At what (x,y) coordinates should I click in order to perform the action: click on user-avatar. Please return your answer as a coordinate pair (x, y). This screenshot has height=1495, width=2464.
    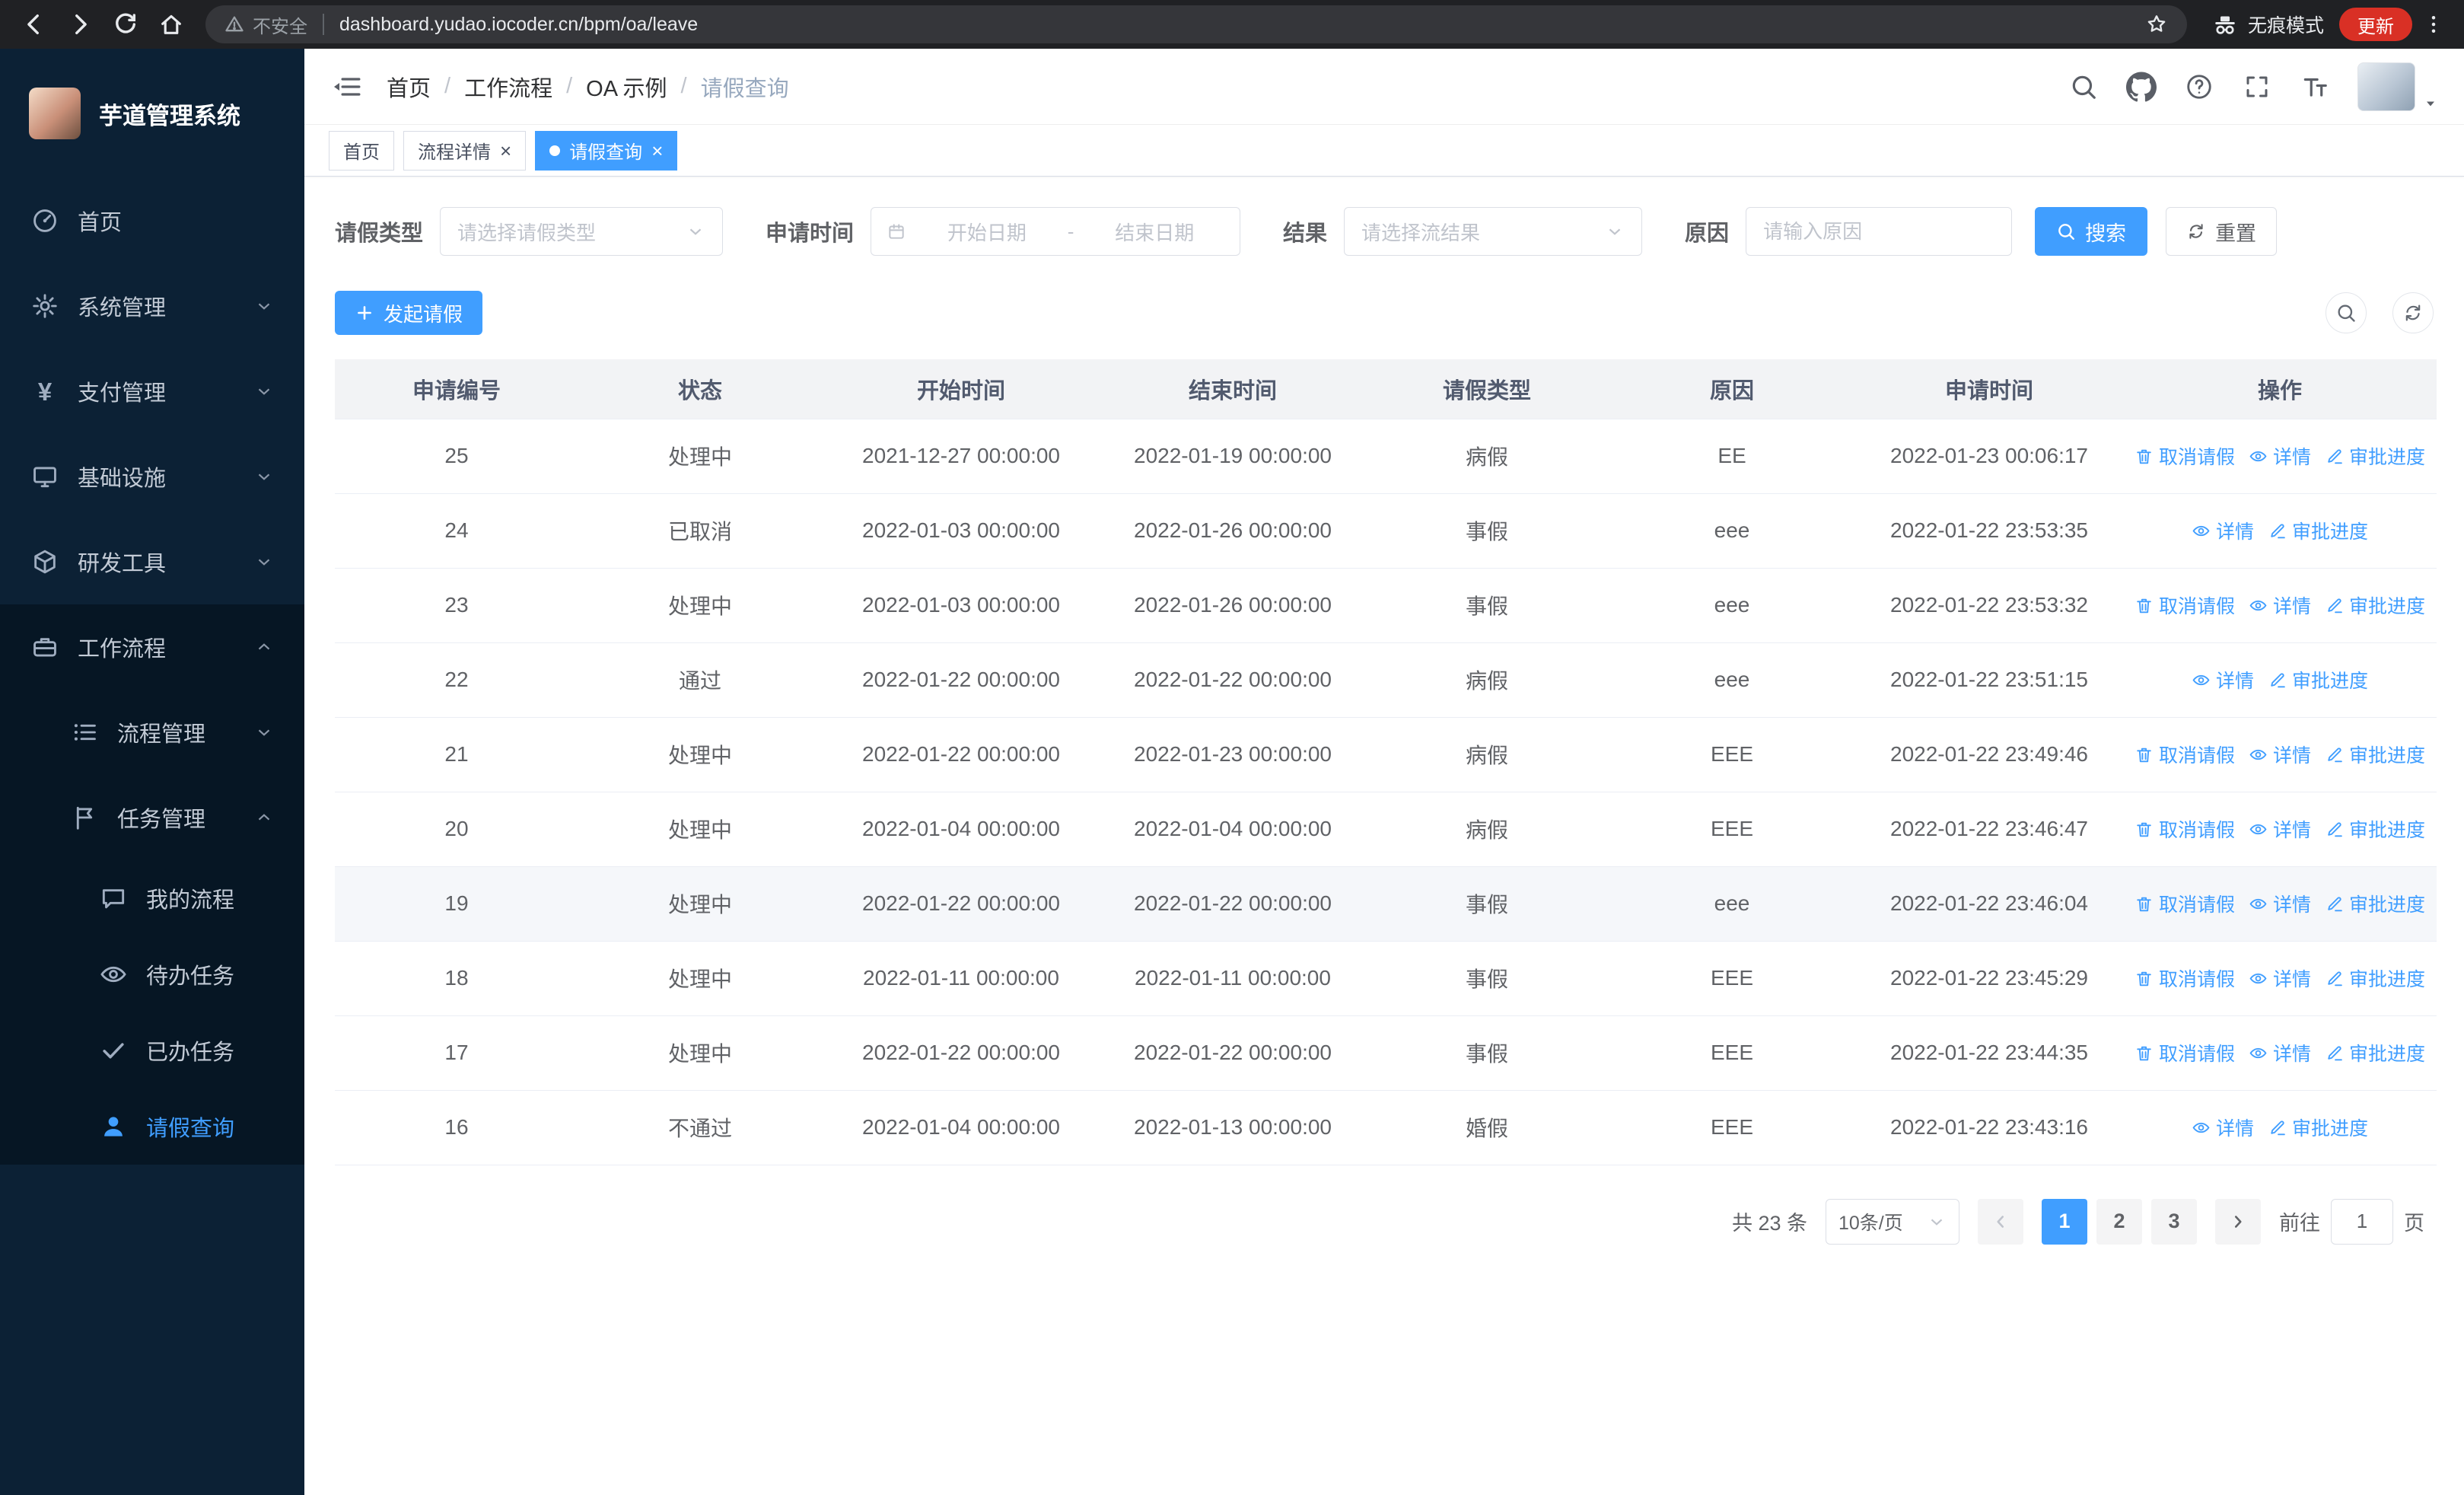
    Looking at the image, I should click on (2386, 87).